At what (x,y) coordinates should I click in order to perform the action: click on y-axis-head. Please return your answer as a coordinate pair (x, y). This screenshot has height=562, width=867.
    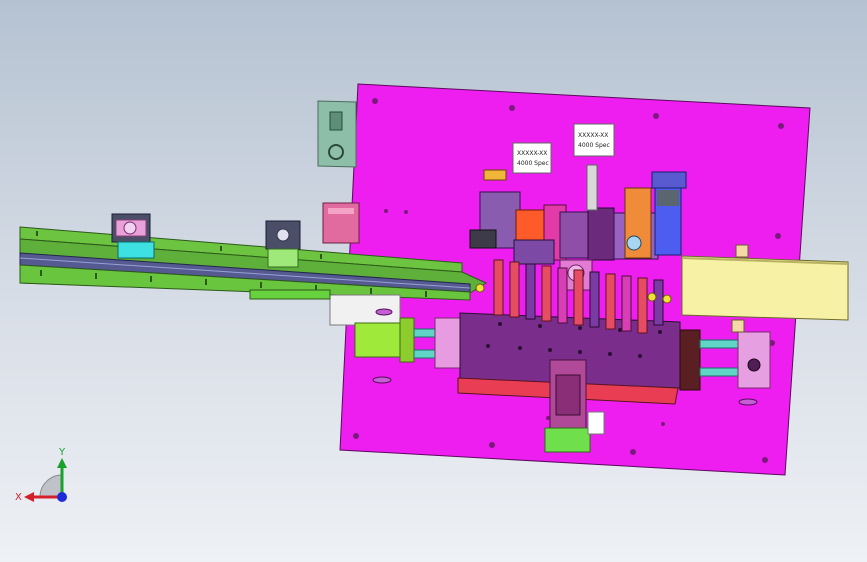
    Looking at the image, I should click on (62, 463).